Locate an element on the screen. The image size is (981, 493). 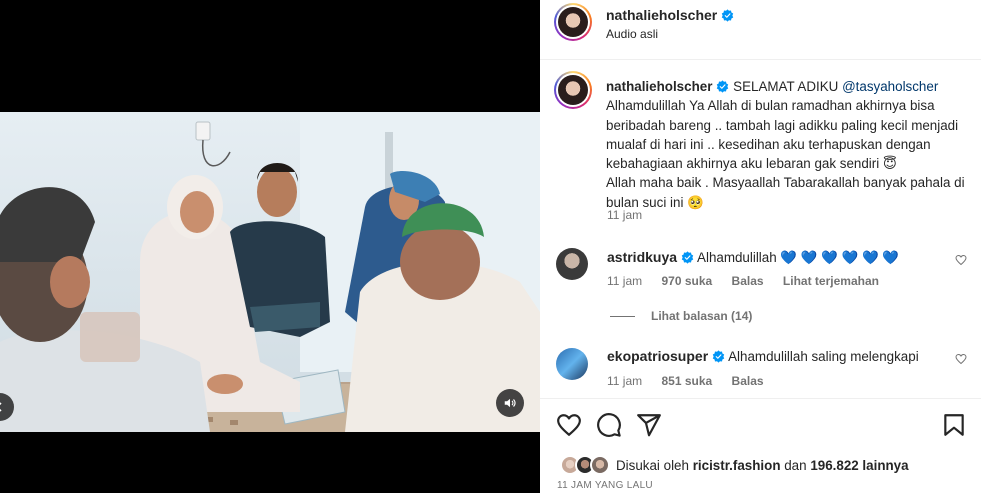
author-username: nathalieholscher is located at coordinates (661, 15).